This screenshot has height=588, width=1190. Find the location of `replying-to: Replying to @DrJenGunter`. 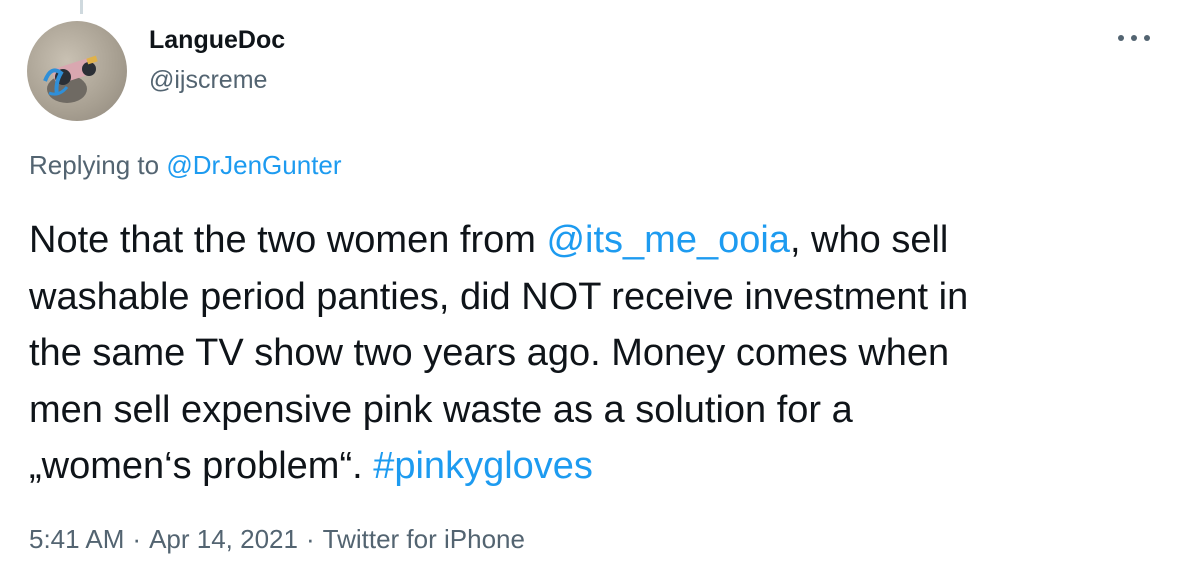

replying-to: Replying to @DrJenGunter is located at coordinates (185, 165).